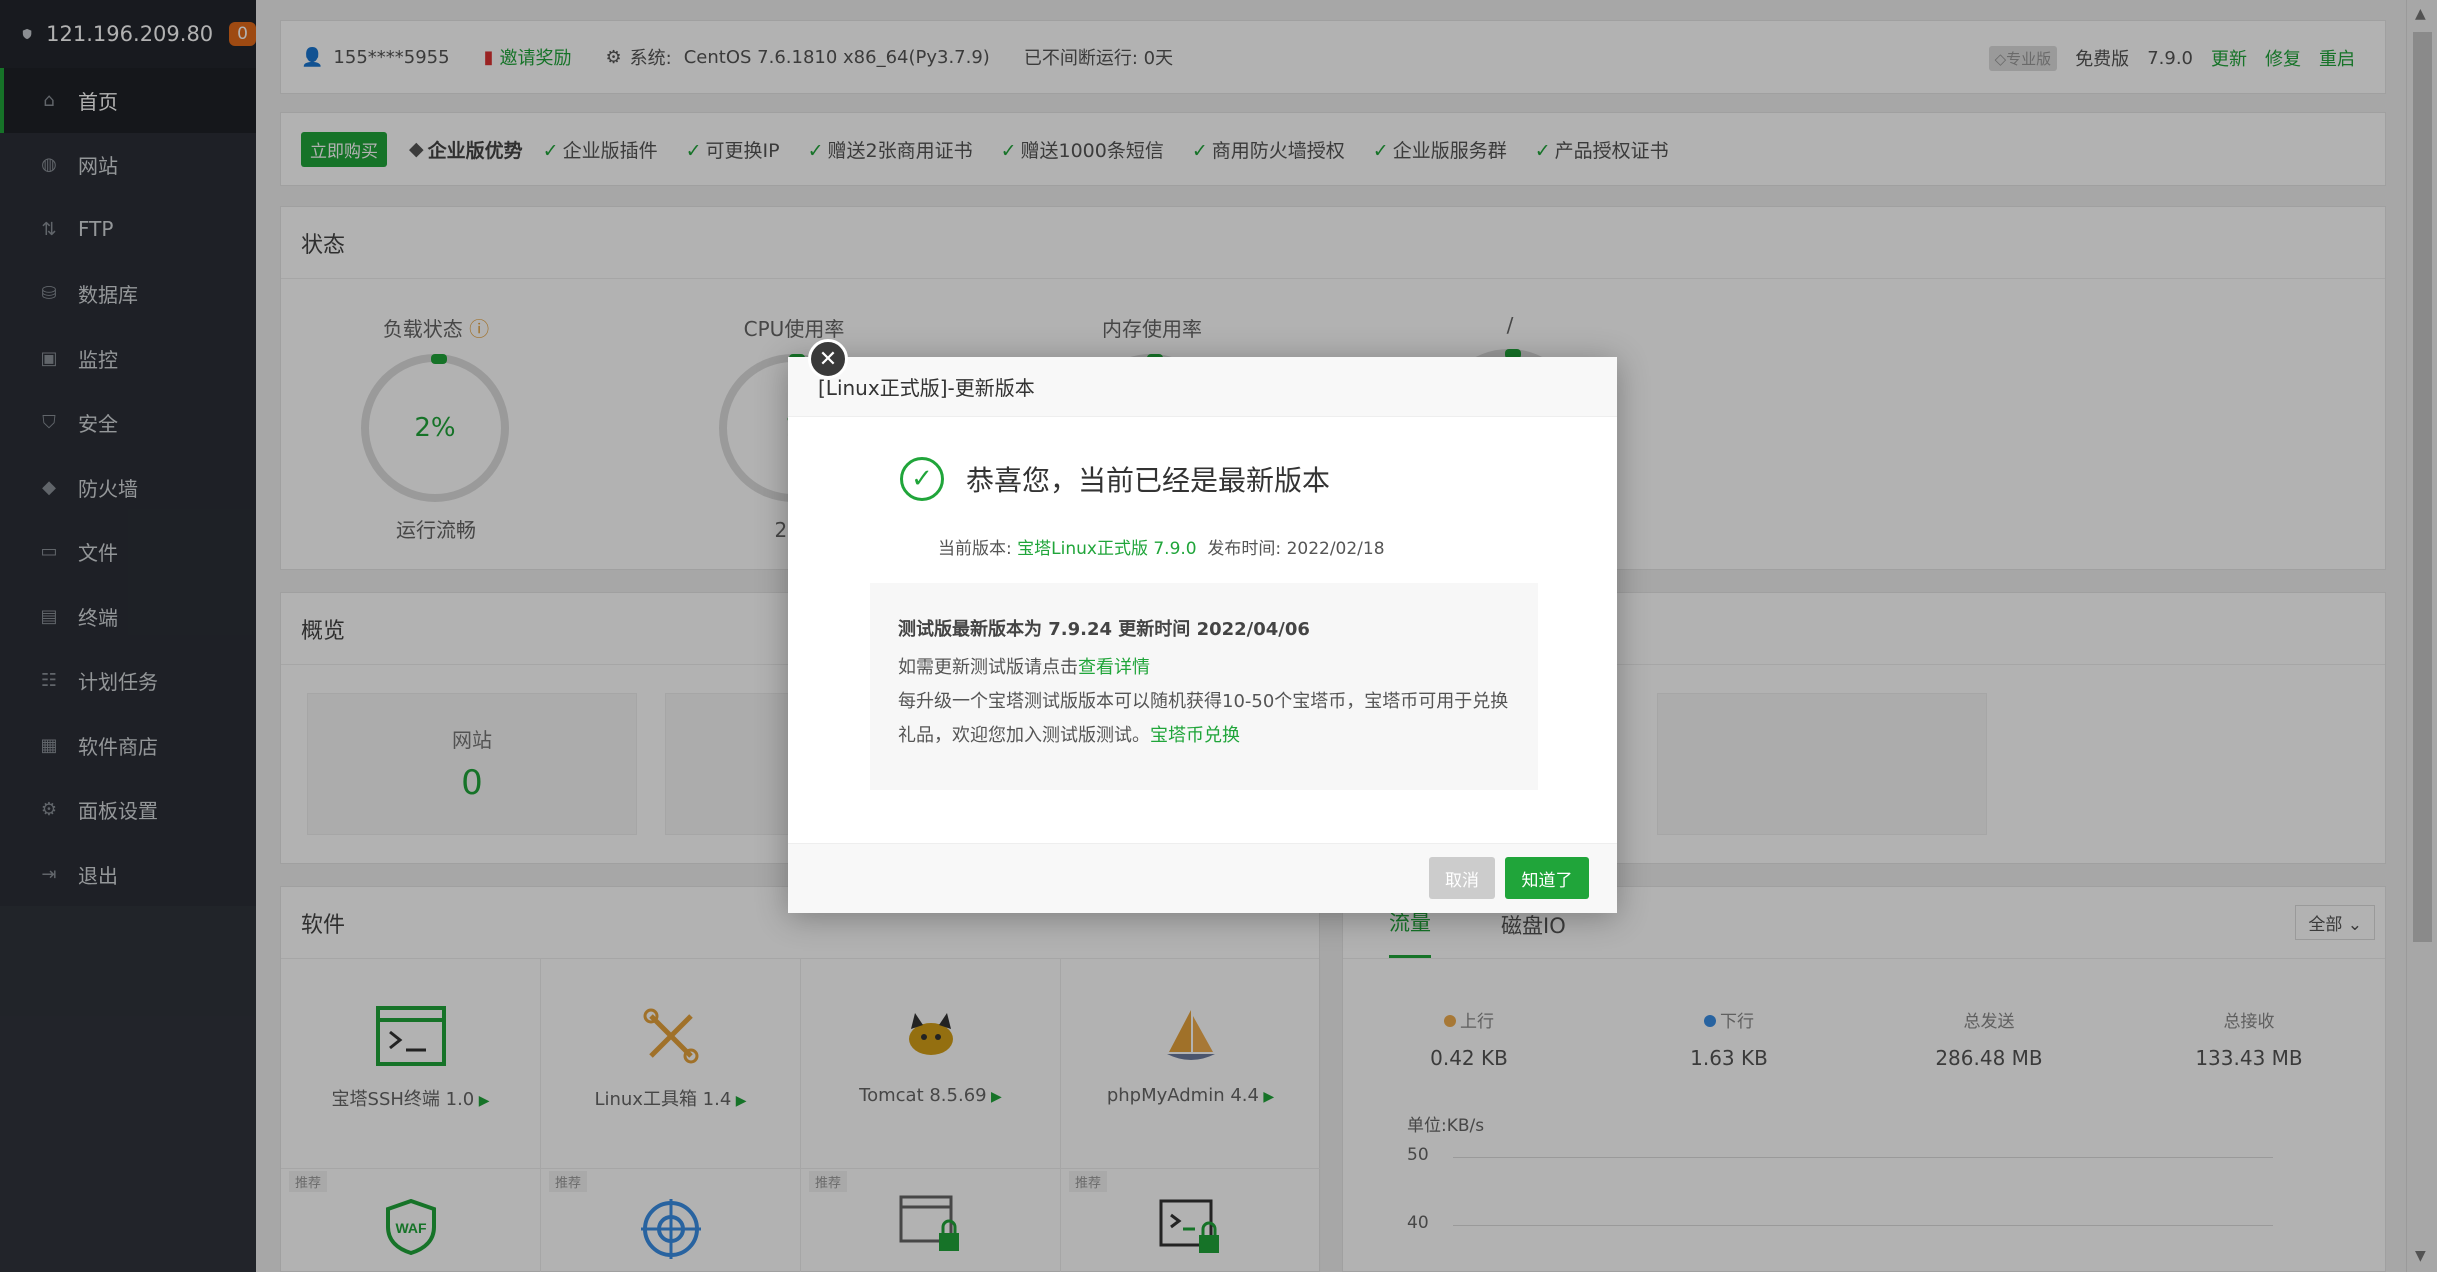 Image resolution: width=2437 pixels, height=1272 pixels. Describe the element at coordinates (1114, 667) in the screenshot. I see `view-details-link: 查看详情` at that location.